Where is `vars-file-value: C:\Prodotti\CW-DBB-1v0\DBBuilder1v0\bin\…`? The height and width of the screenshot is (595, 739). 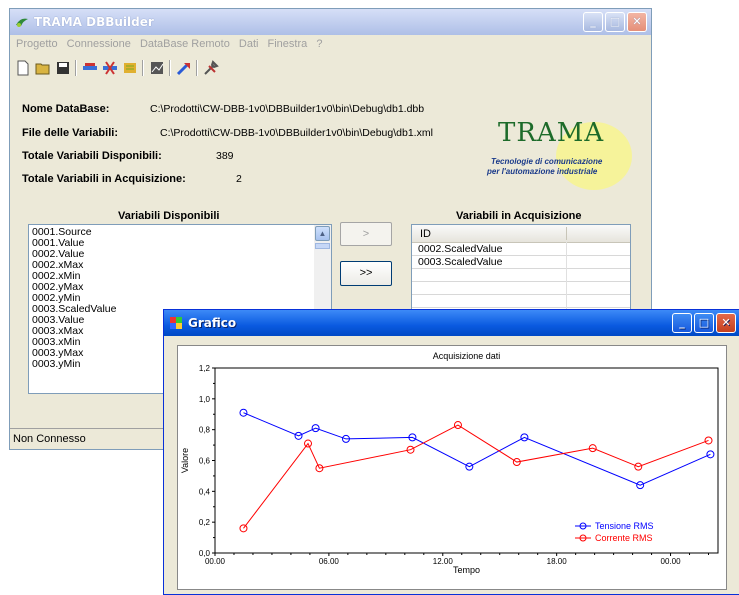
vars-file-value: C:\Prodotti\CW-DBB-1v0\DBBuilder1v0\bin\… is located at coordinates (296, 133).